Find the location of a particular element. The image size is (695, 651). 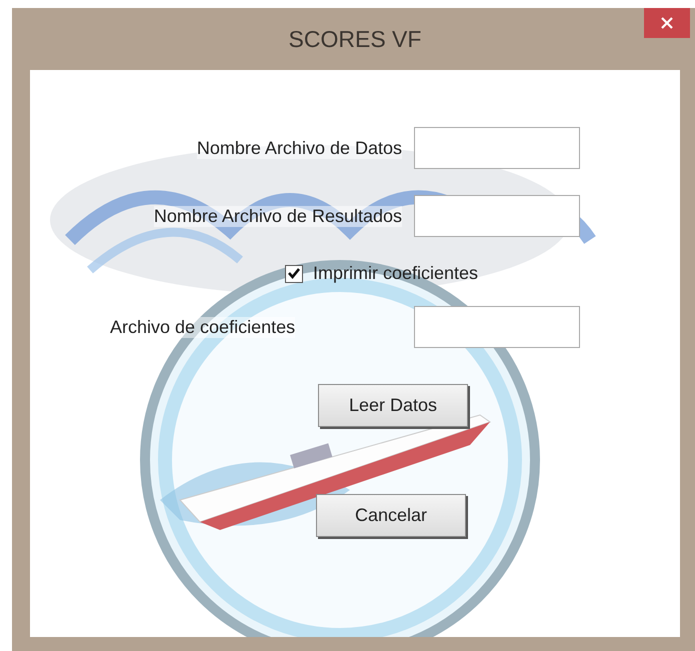

window-title: SCORES VF is located at coordinates (355, 39).